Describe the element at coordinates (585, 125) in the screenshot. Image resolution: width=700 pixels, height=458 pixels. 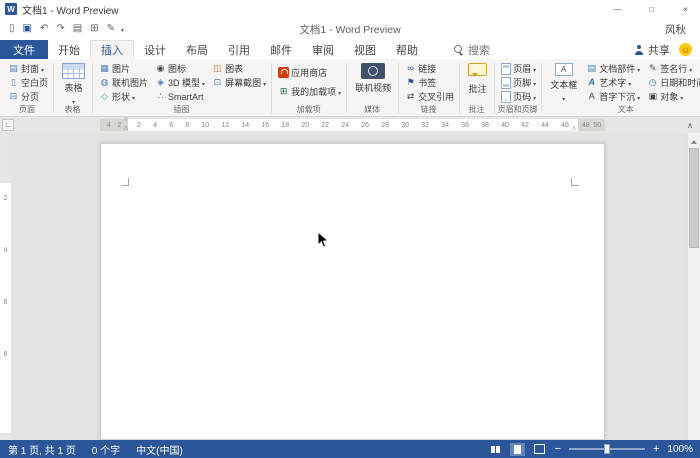
I see `ruler-number: 48` at that location.